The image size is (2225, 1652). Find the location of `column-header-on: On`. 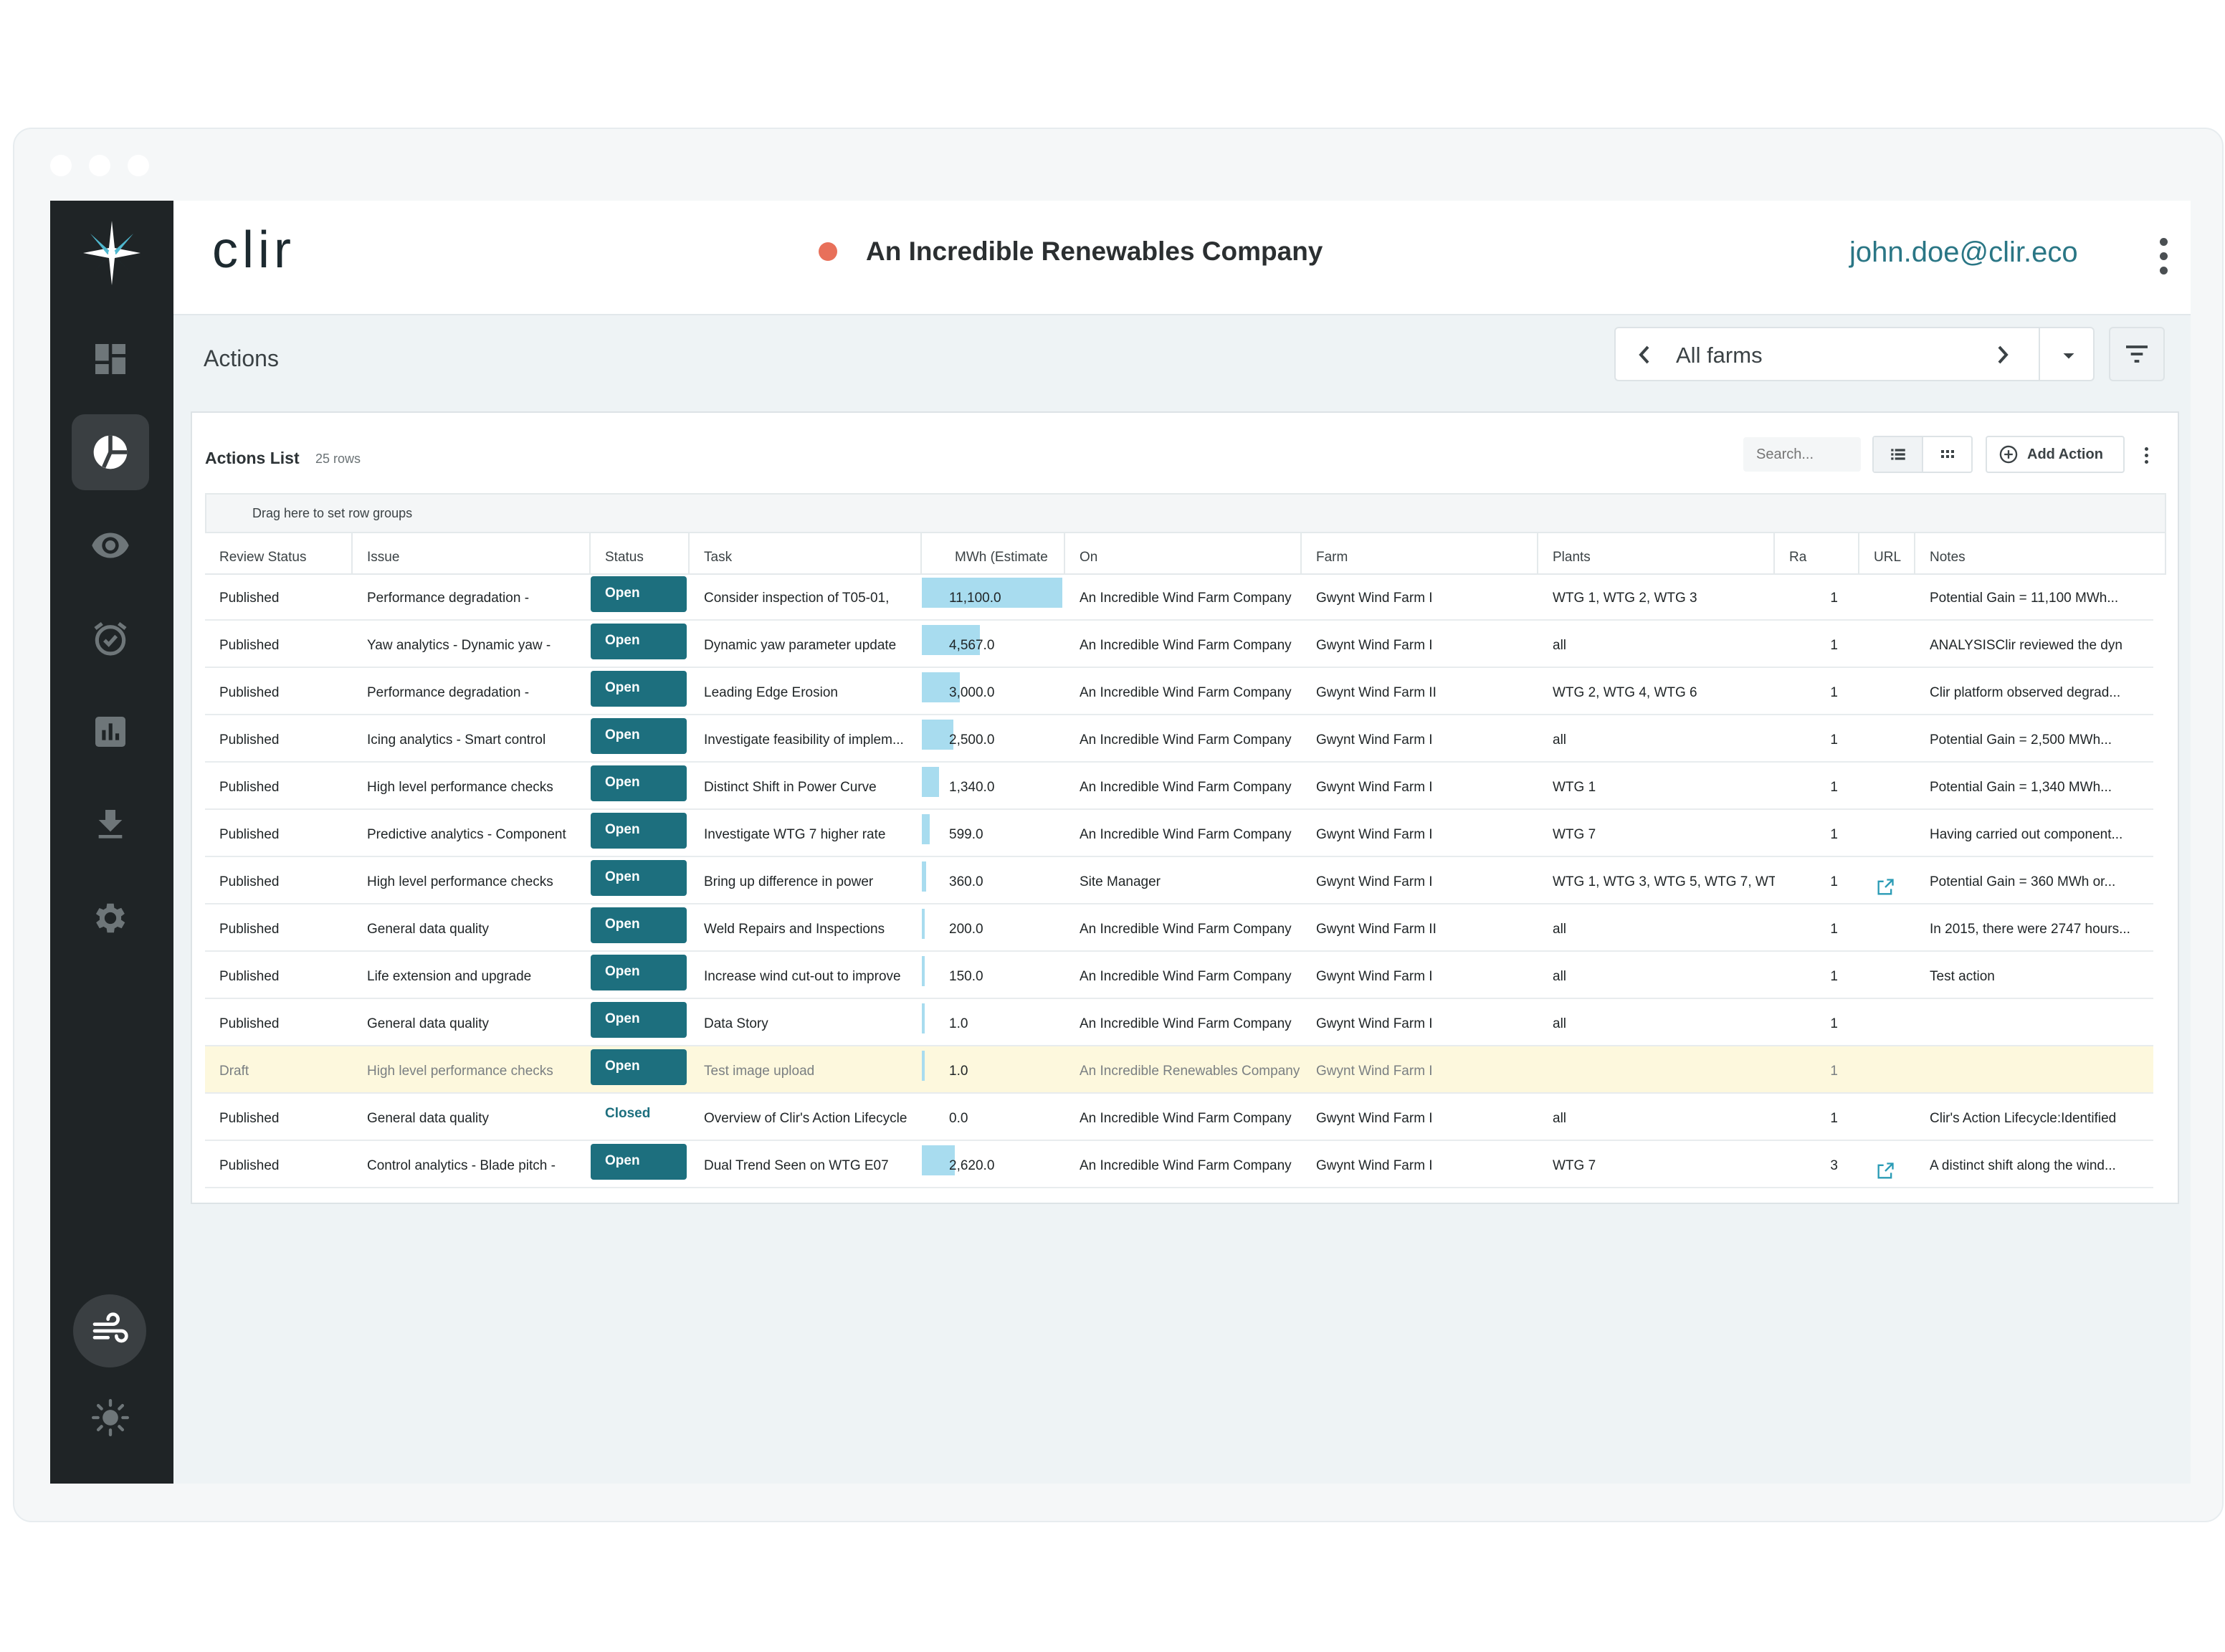

column-header-on: On is located at coordinates (1183, 553).